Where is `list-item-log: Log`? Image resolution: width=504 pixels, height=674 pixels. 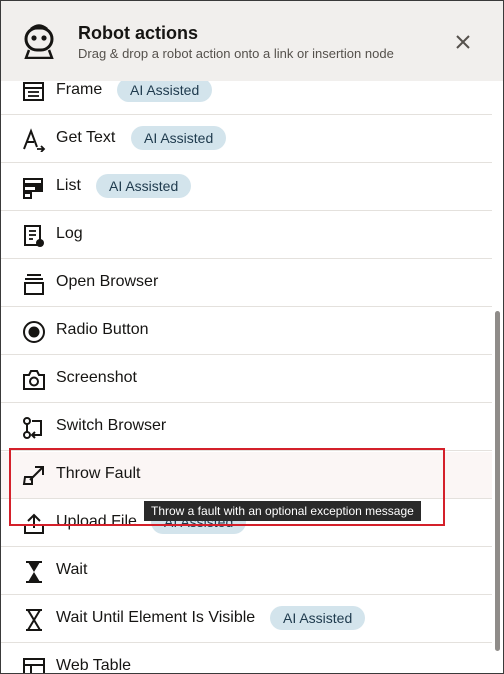 list-item-log: Log is located at coordinates (246, 235).